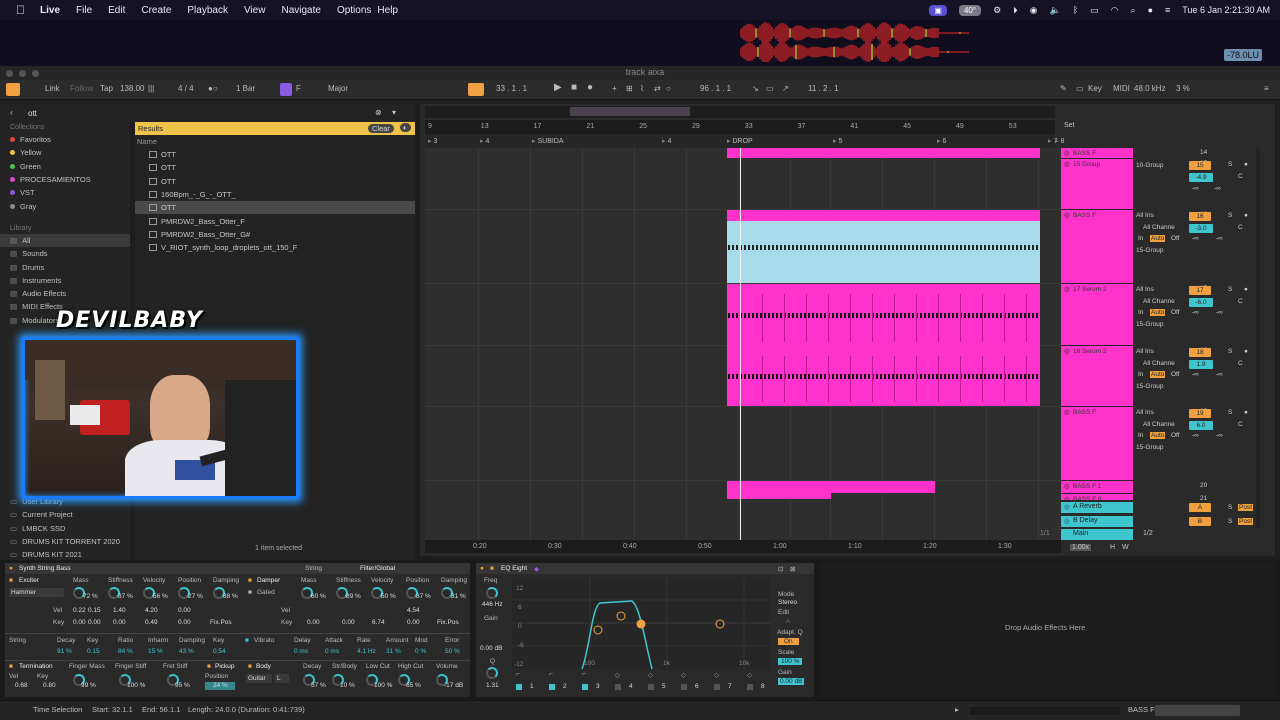 The height and width of the screenshot is (720, 1280). Describe the element at coordinates (1097, 521) in the screenshot. I see `return-track-header: ◎ B Delay` at that location.